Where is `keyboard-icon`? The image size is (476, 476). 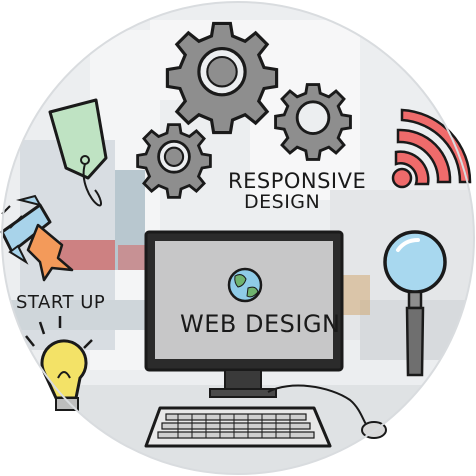 keyboard-icon is located at coordinates (238, 427).